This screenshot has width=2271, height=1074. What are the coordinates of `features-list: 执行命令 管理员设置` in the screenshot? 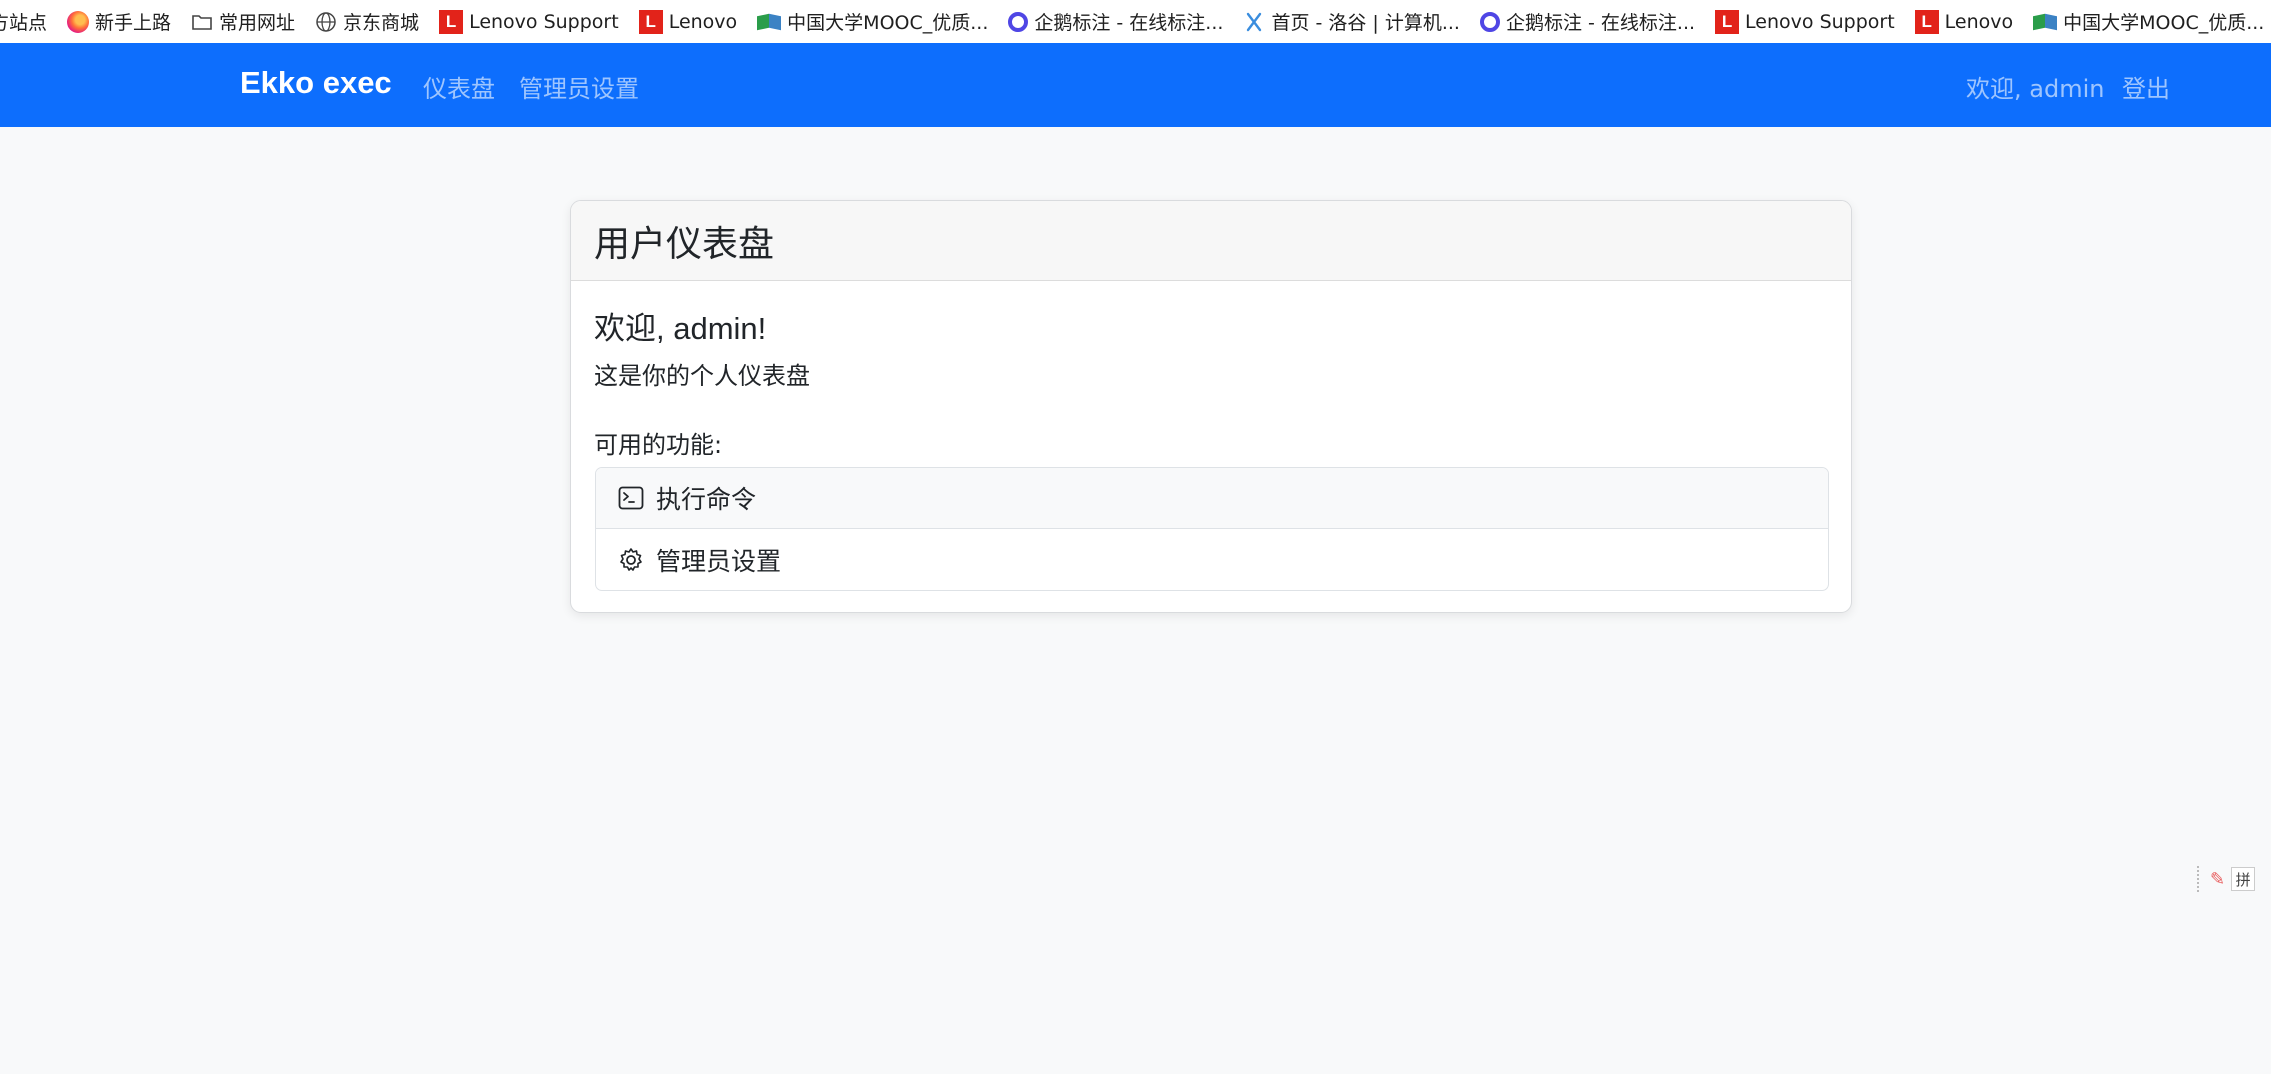 It's located at (1212, 529).